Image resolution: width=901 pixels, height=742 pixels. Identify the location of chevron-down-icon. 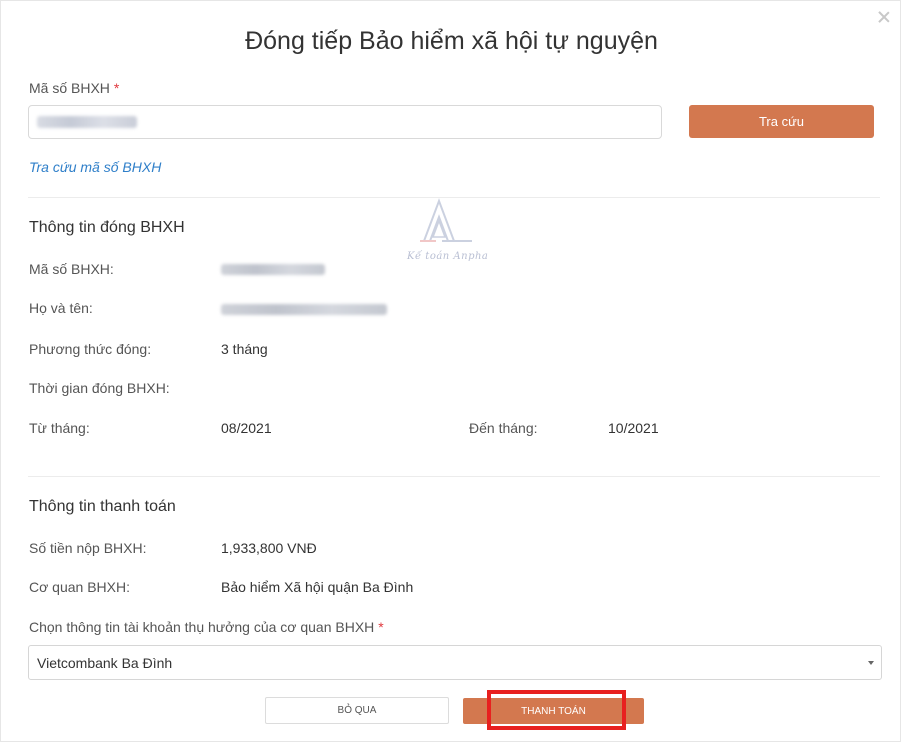
(871, 663).